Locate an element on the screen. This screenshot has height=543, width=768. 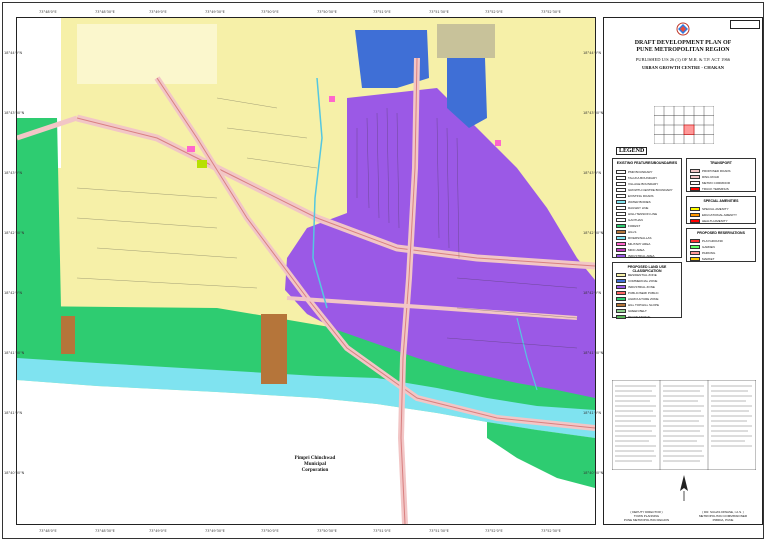
legend-item: RING ROAD is located at coordinates (704, 176).